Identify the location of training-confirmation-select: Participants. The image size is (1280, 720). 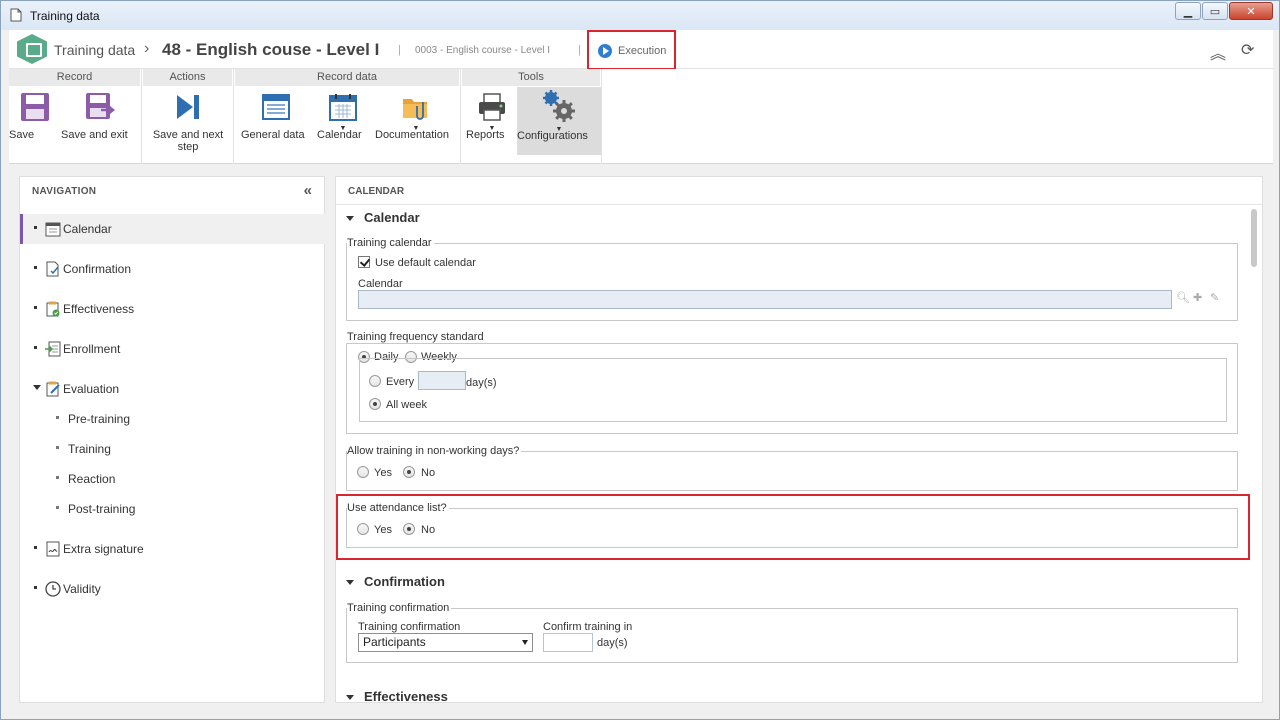
(445, 642).